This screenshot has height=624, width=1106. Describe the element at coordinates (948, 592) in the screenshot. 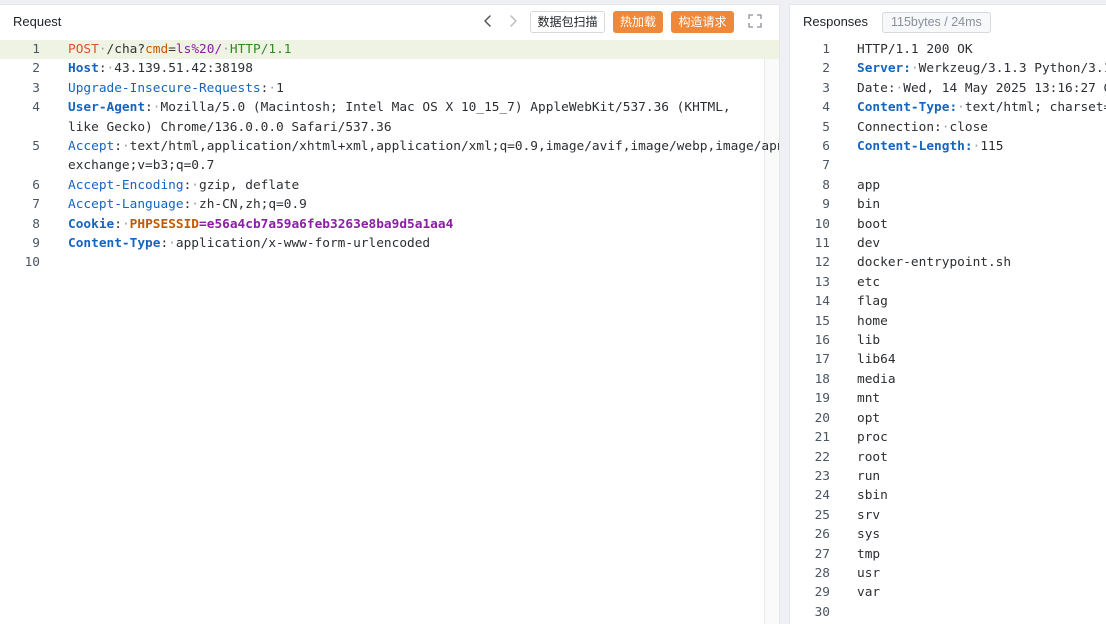

I see `response-line-29: 29 var` at that location.